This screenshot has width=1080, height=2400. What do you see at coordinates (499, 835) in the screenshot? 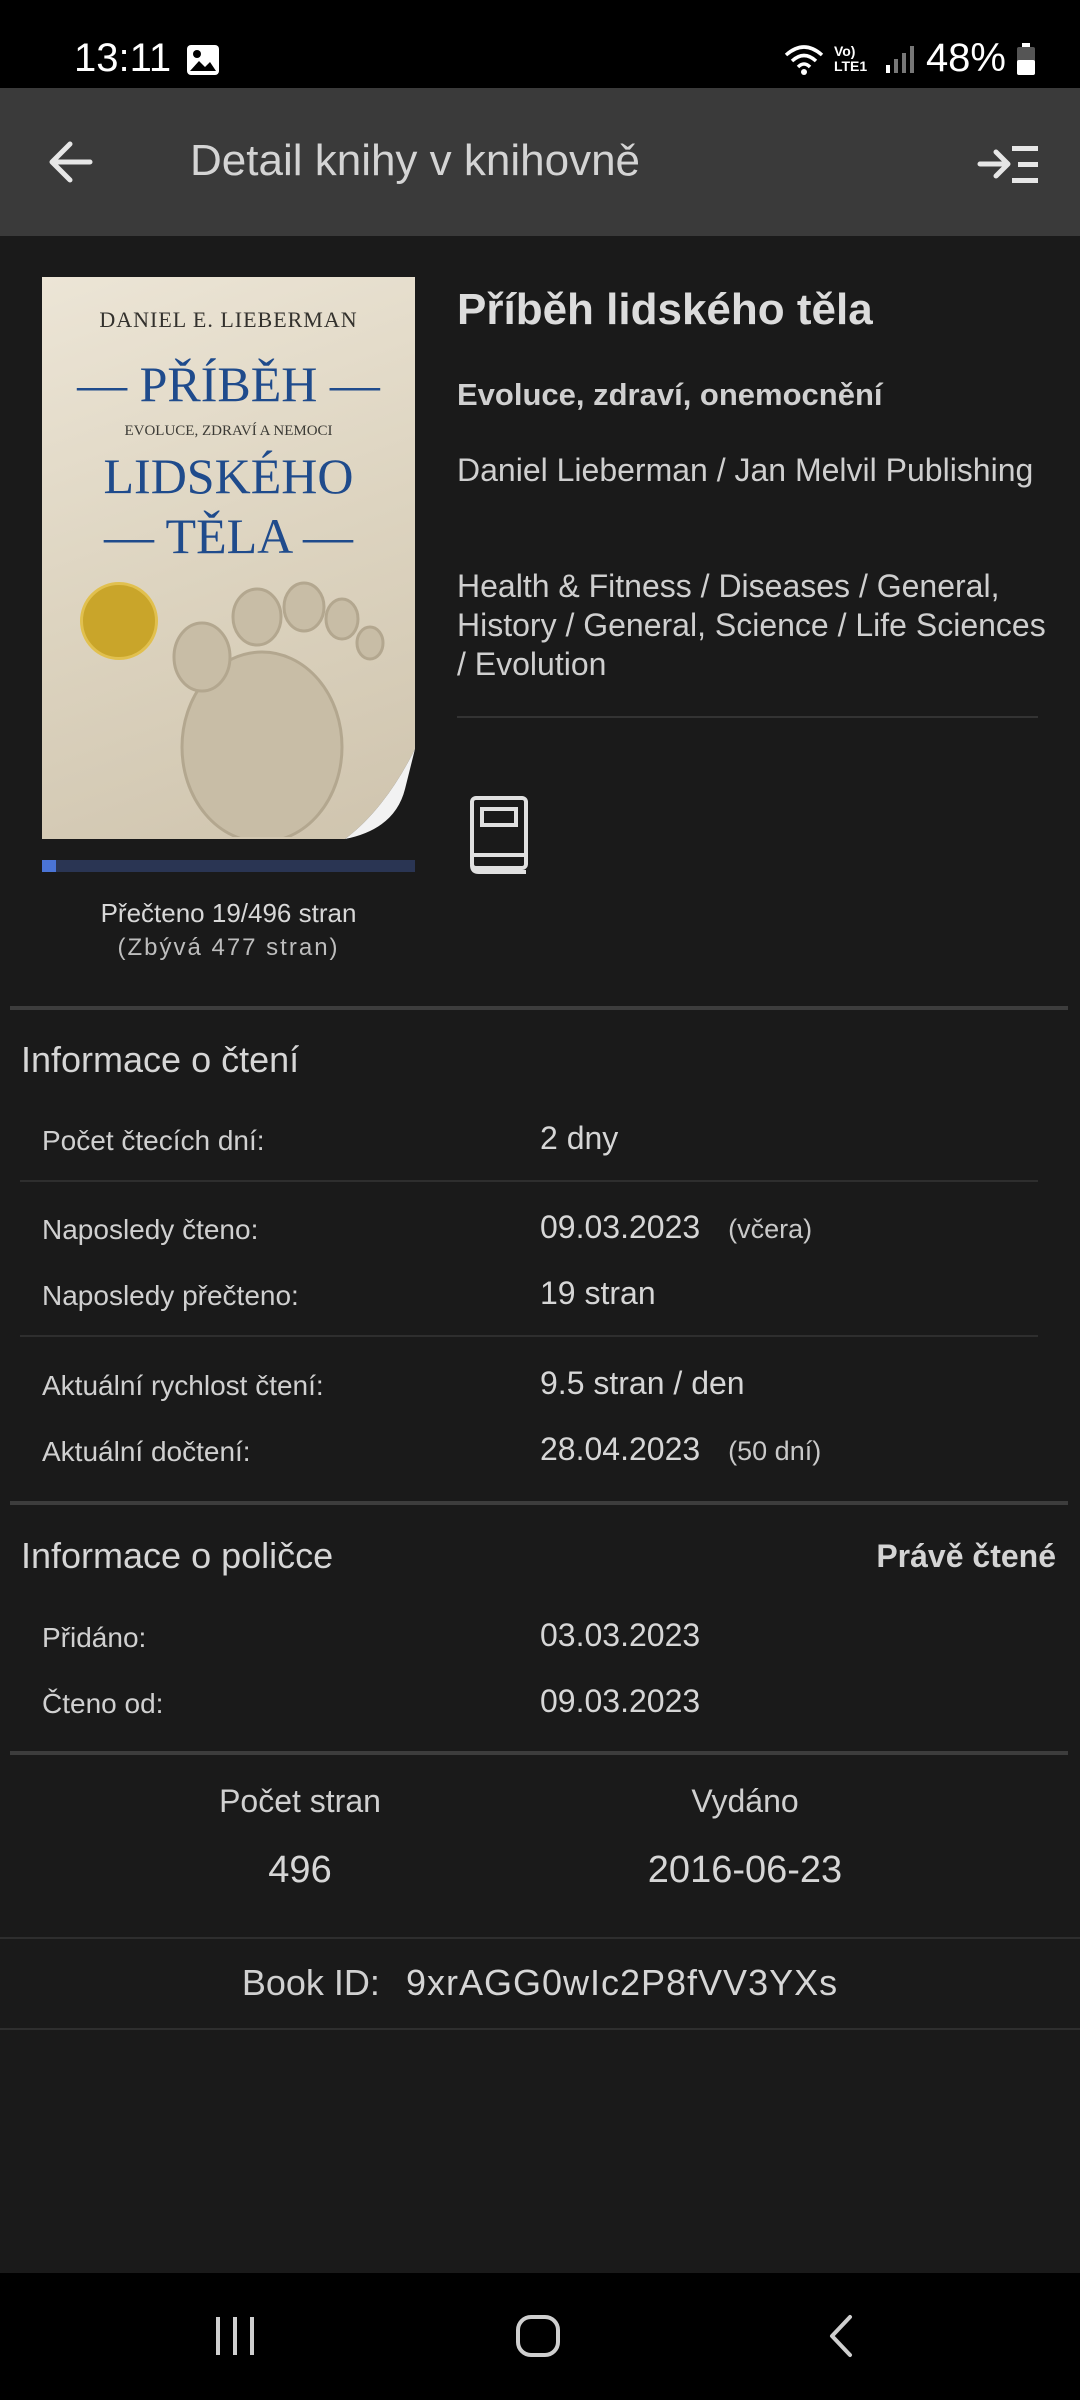
I see `book-icon` at bounding box center [499, 835].